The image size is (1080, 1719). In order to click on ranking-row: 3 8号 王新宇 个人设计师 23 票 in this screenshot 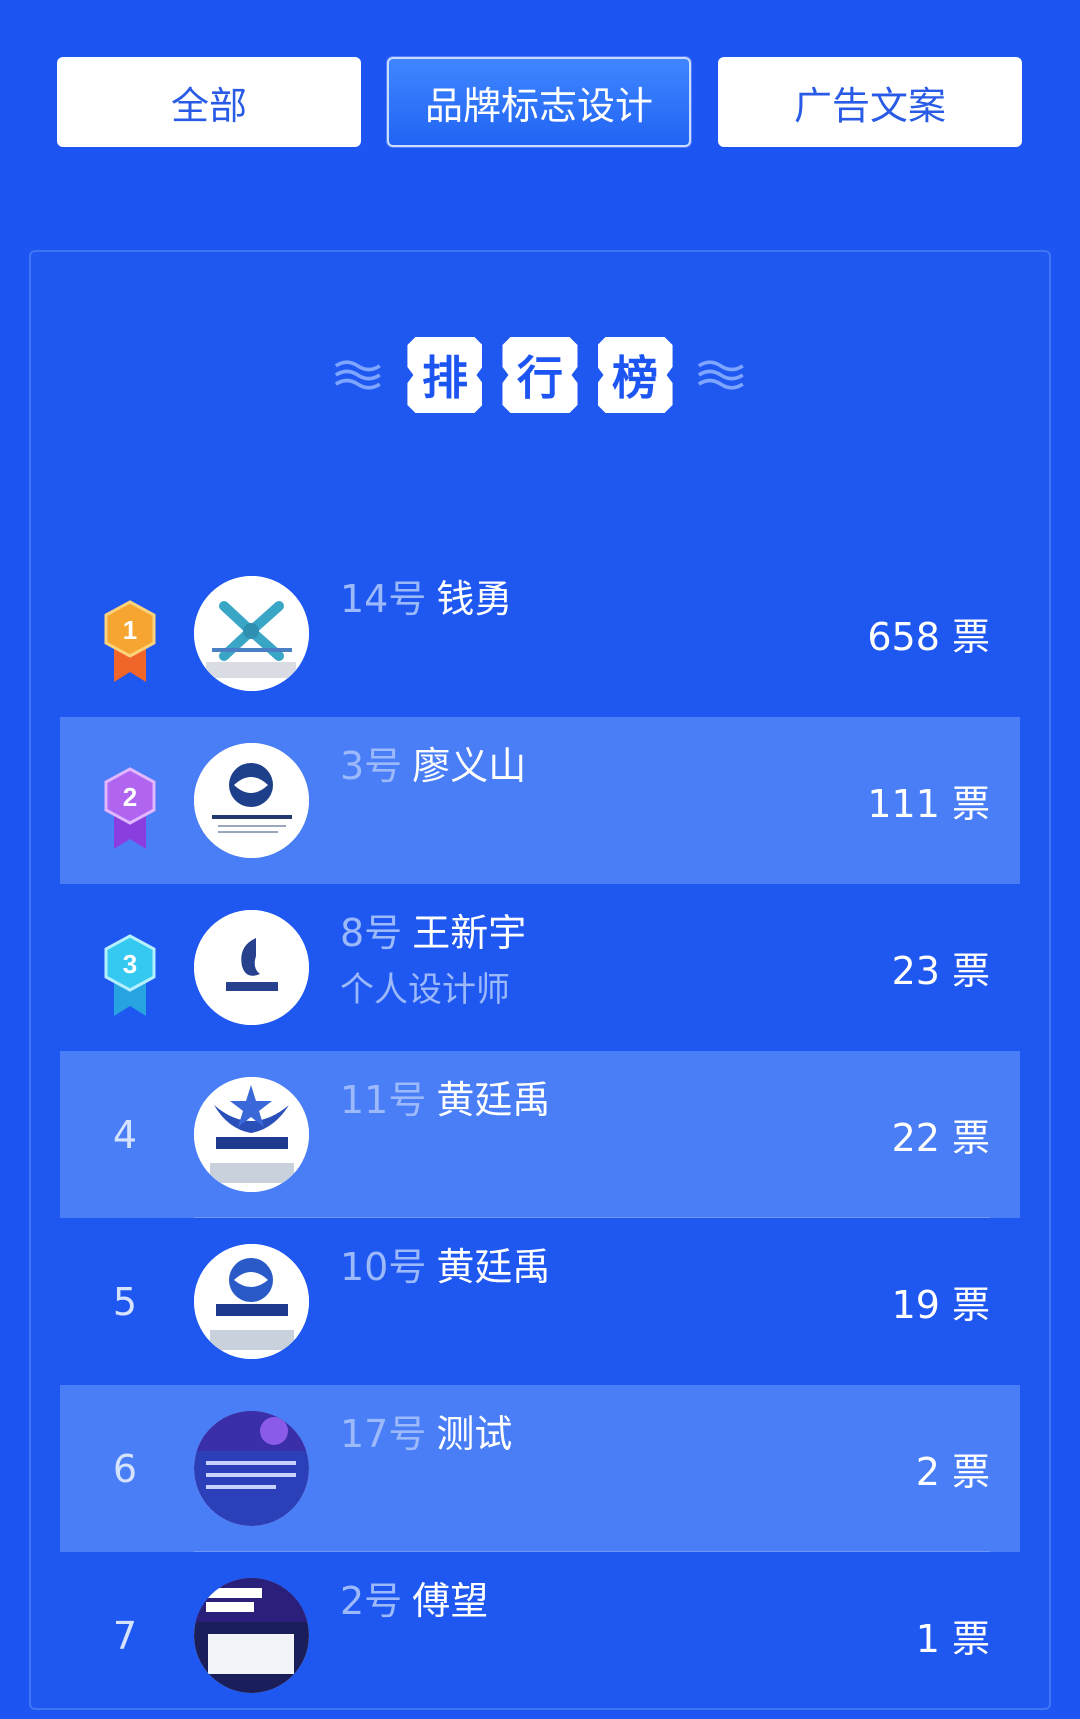, I will do `click(540, 967)`.